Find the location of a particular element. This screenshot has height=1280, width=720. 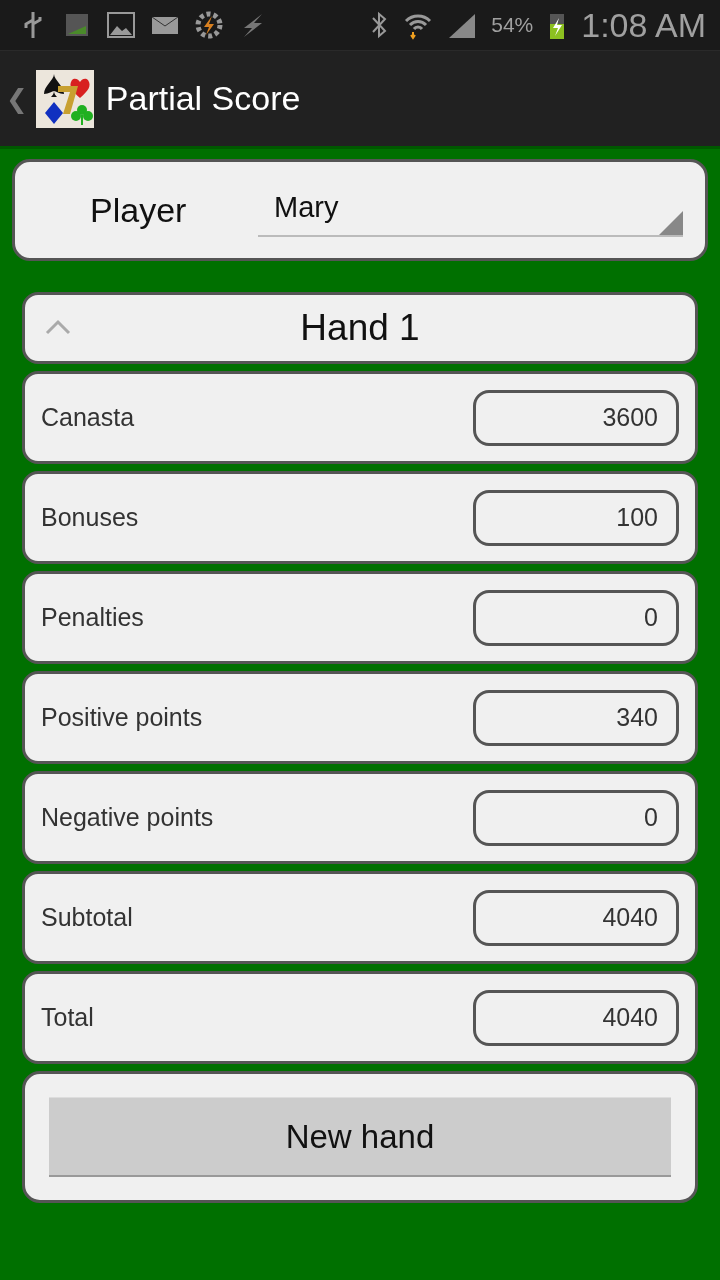

new-hand-button: New hand is located at coordinates (360, 1137).